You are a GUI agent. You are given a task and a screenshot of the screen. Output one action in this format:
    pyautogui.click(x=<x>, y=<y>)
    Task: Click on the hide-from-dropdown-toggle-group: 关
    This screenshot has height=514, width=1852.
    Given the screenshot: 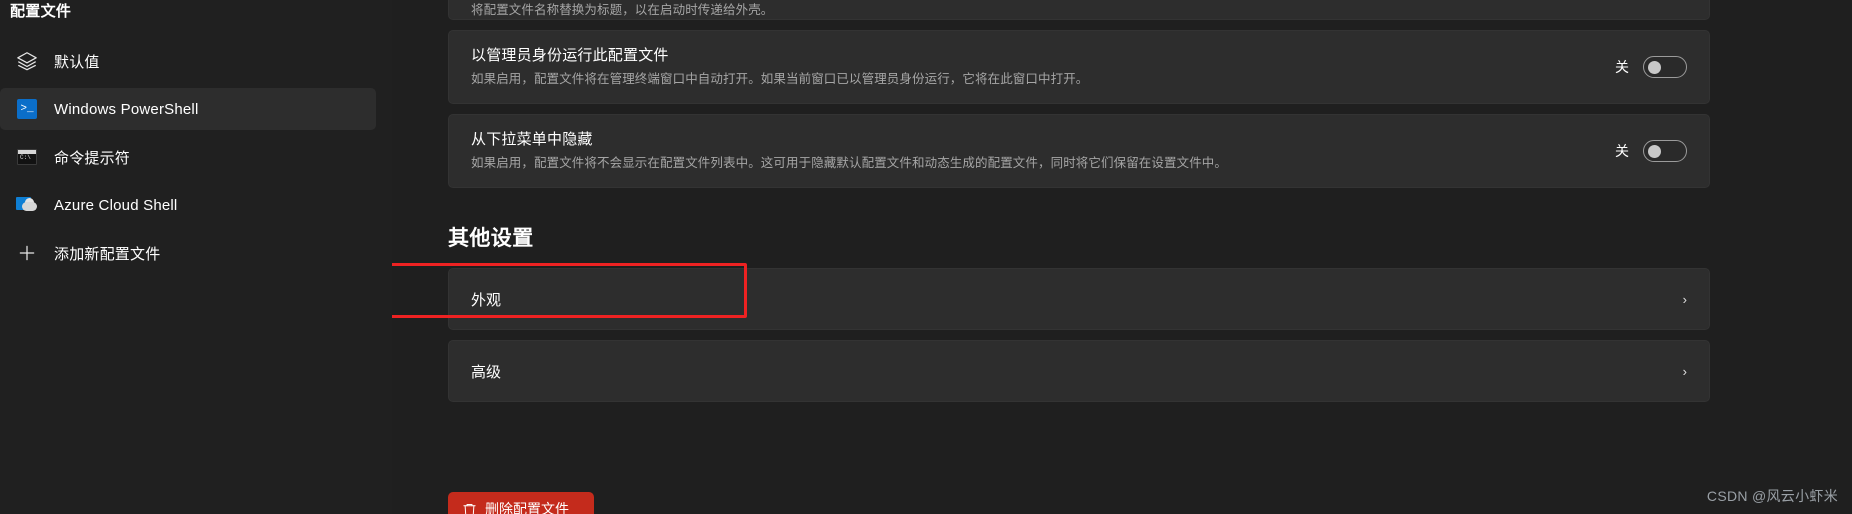 What is the action you would take?
    pyautogui.click(x=1651, y=151)
    